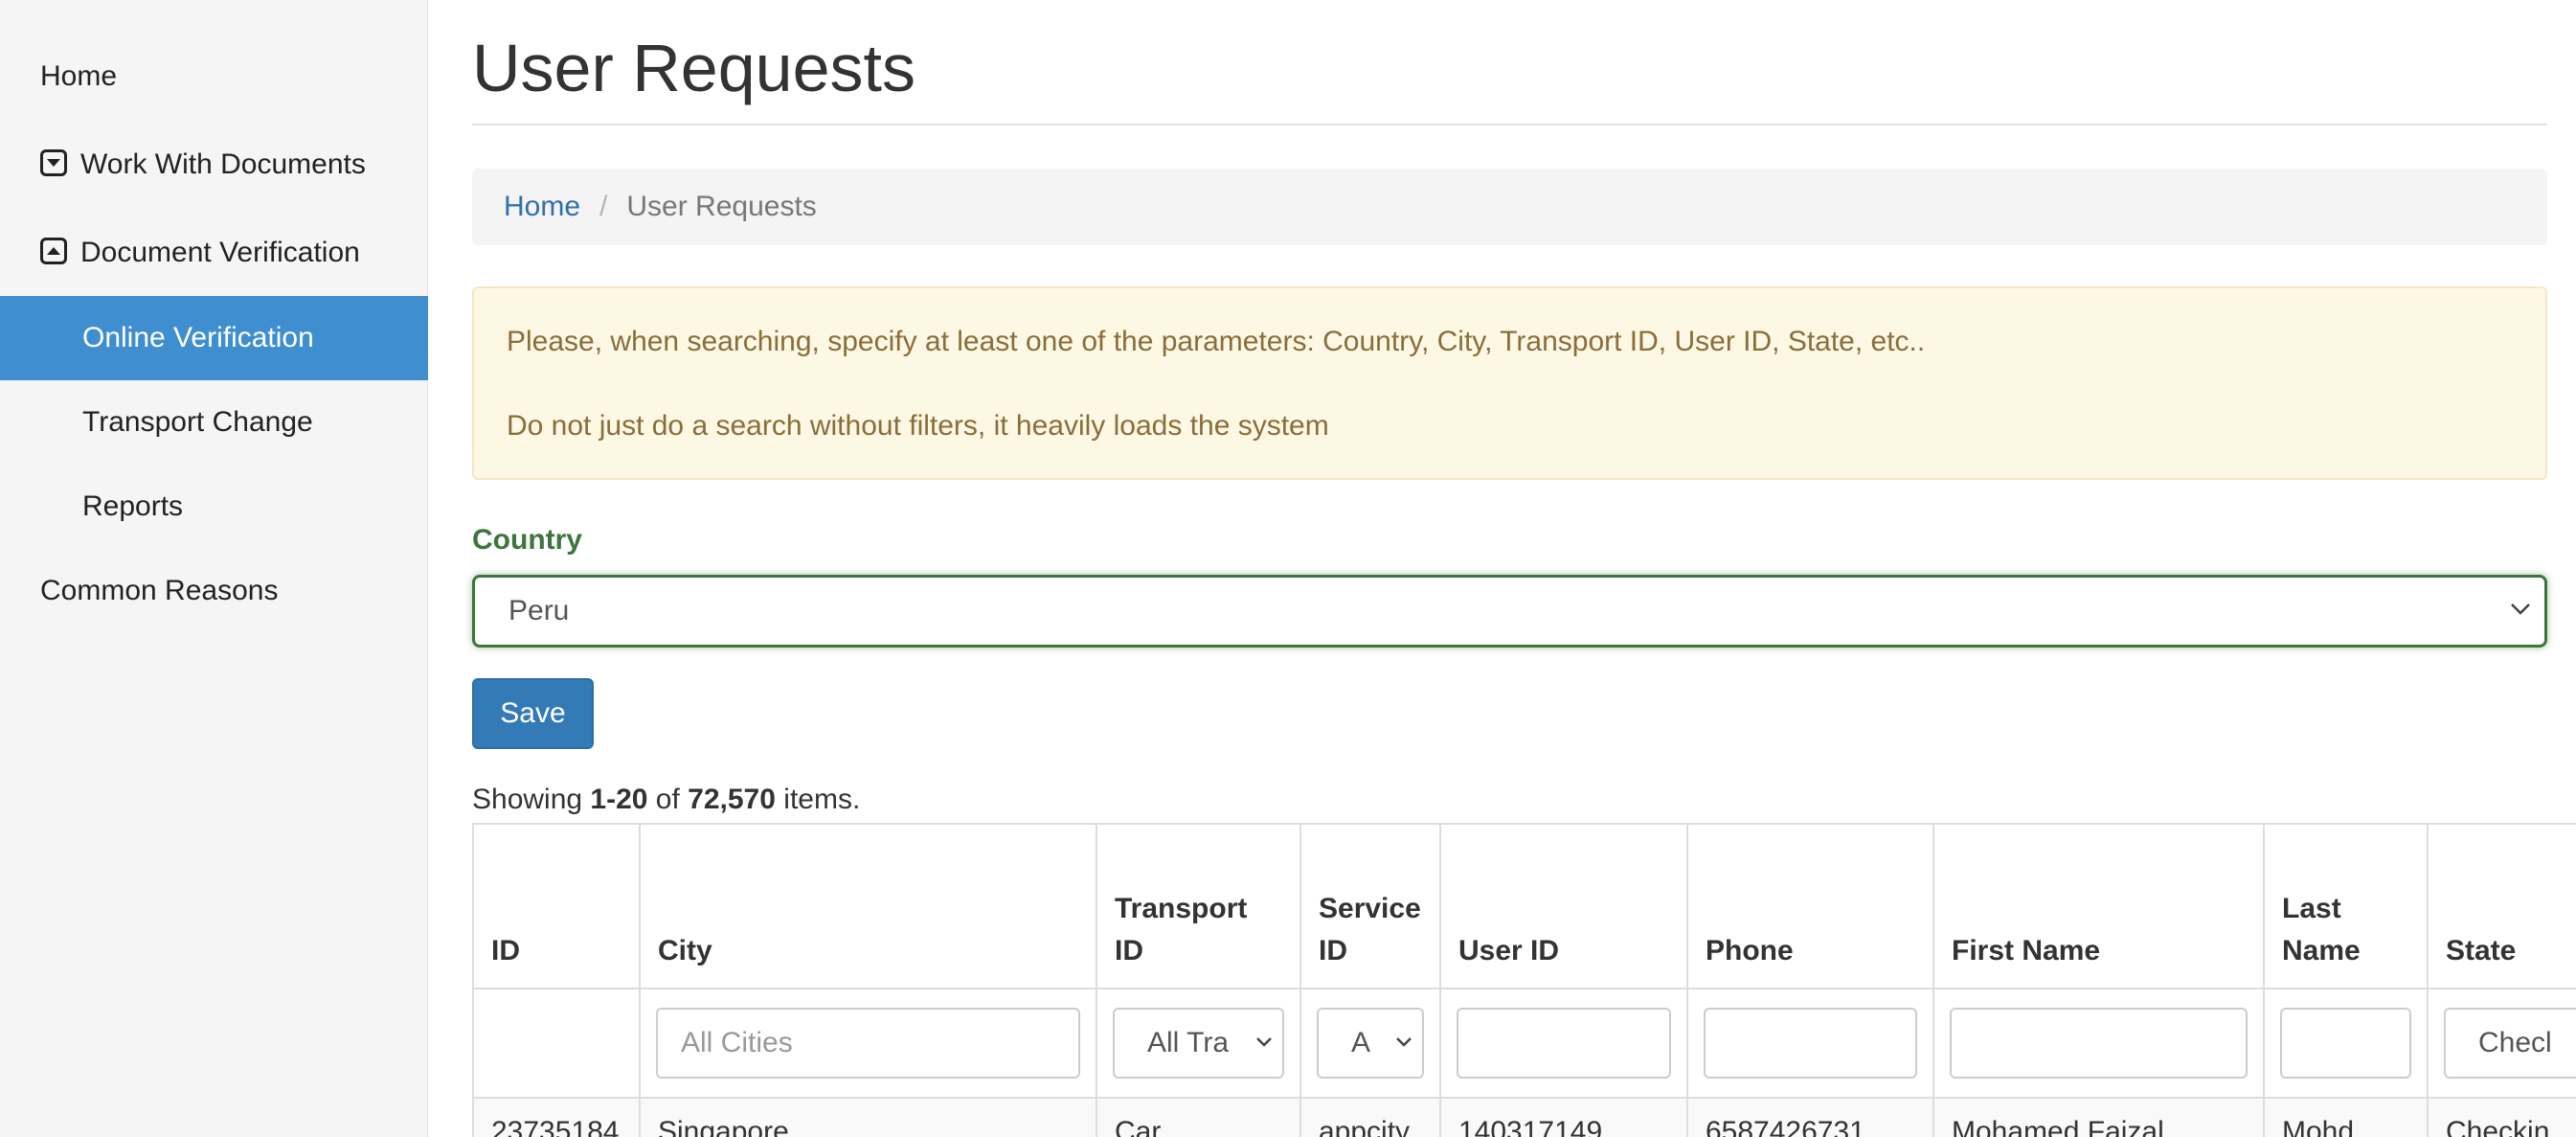 This screenshot has height=1137, width=2576. Describe the element at coordinates (1198, 906) in the screenshot. I see `column-header-transport-id: Transport ID` at that location.